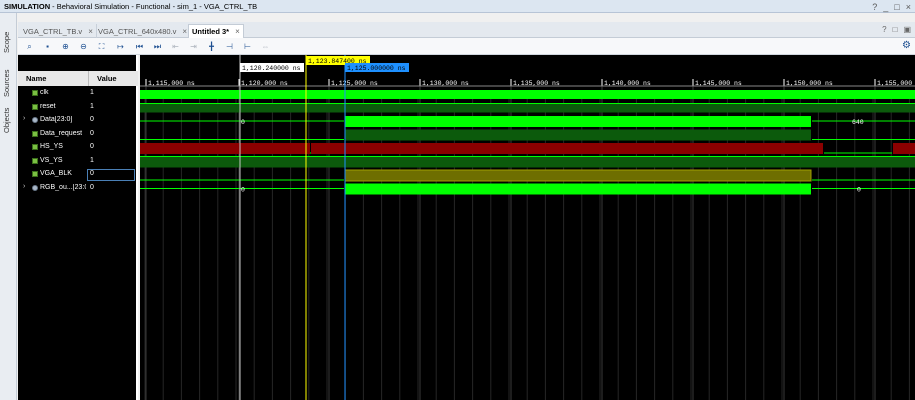 The width and height of the screenshot is (915, 400). I want to click on clk-wave, so click(527, 94).